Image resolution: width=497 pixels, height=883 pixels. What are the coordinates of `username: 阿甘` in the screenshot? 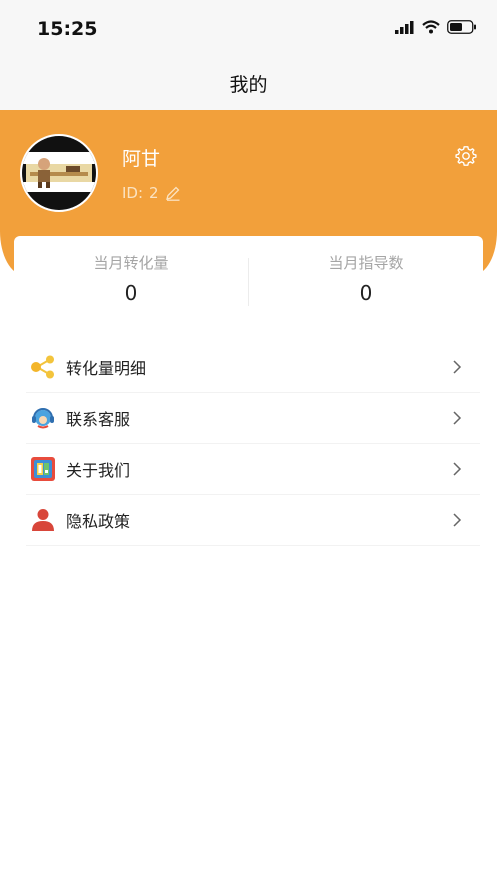 It's located at (141, 159).